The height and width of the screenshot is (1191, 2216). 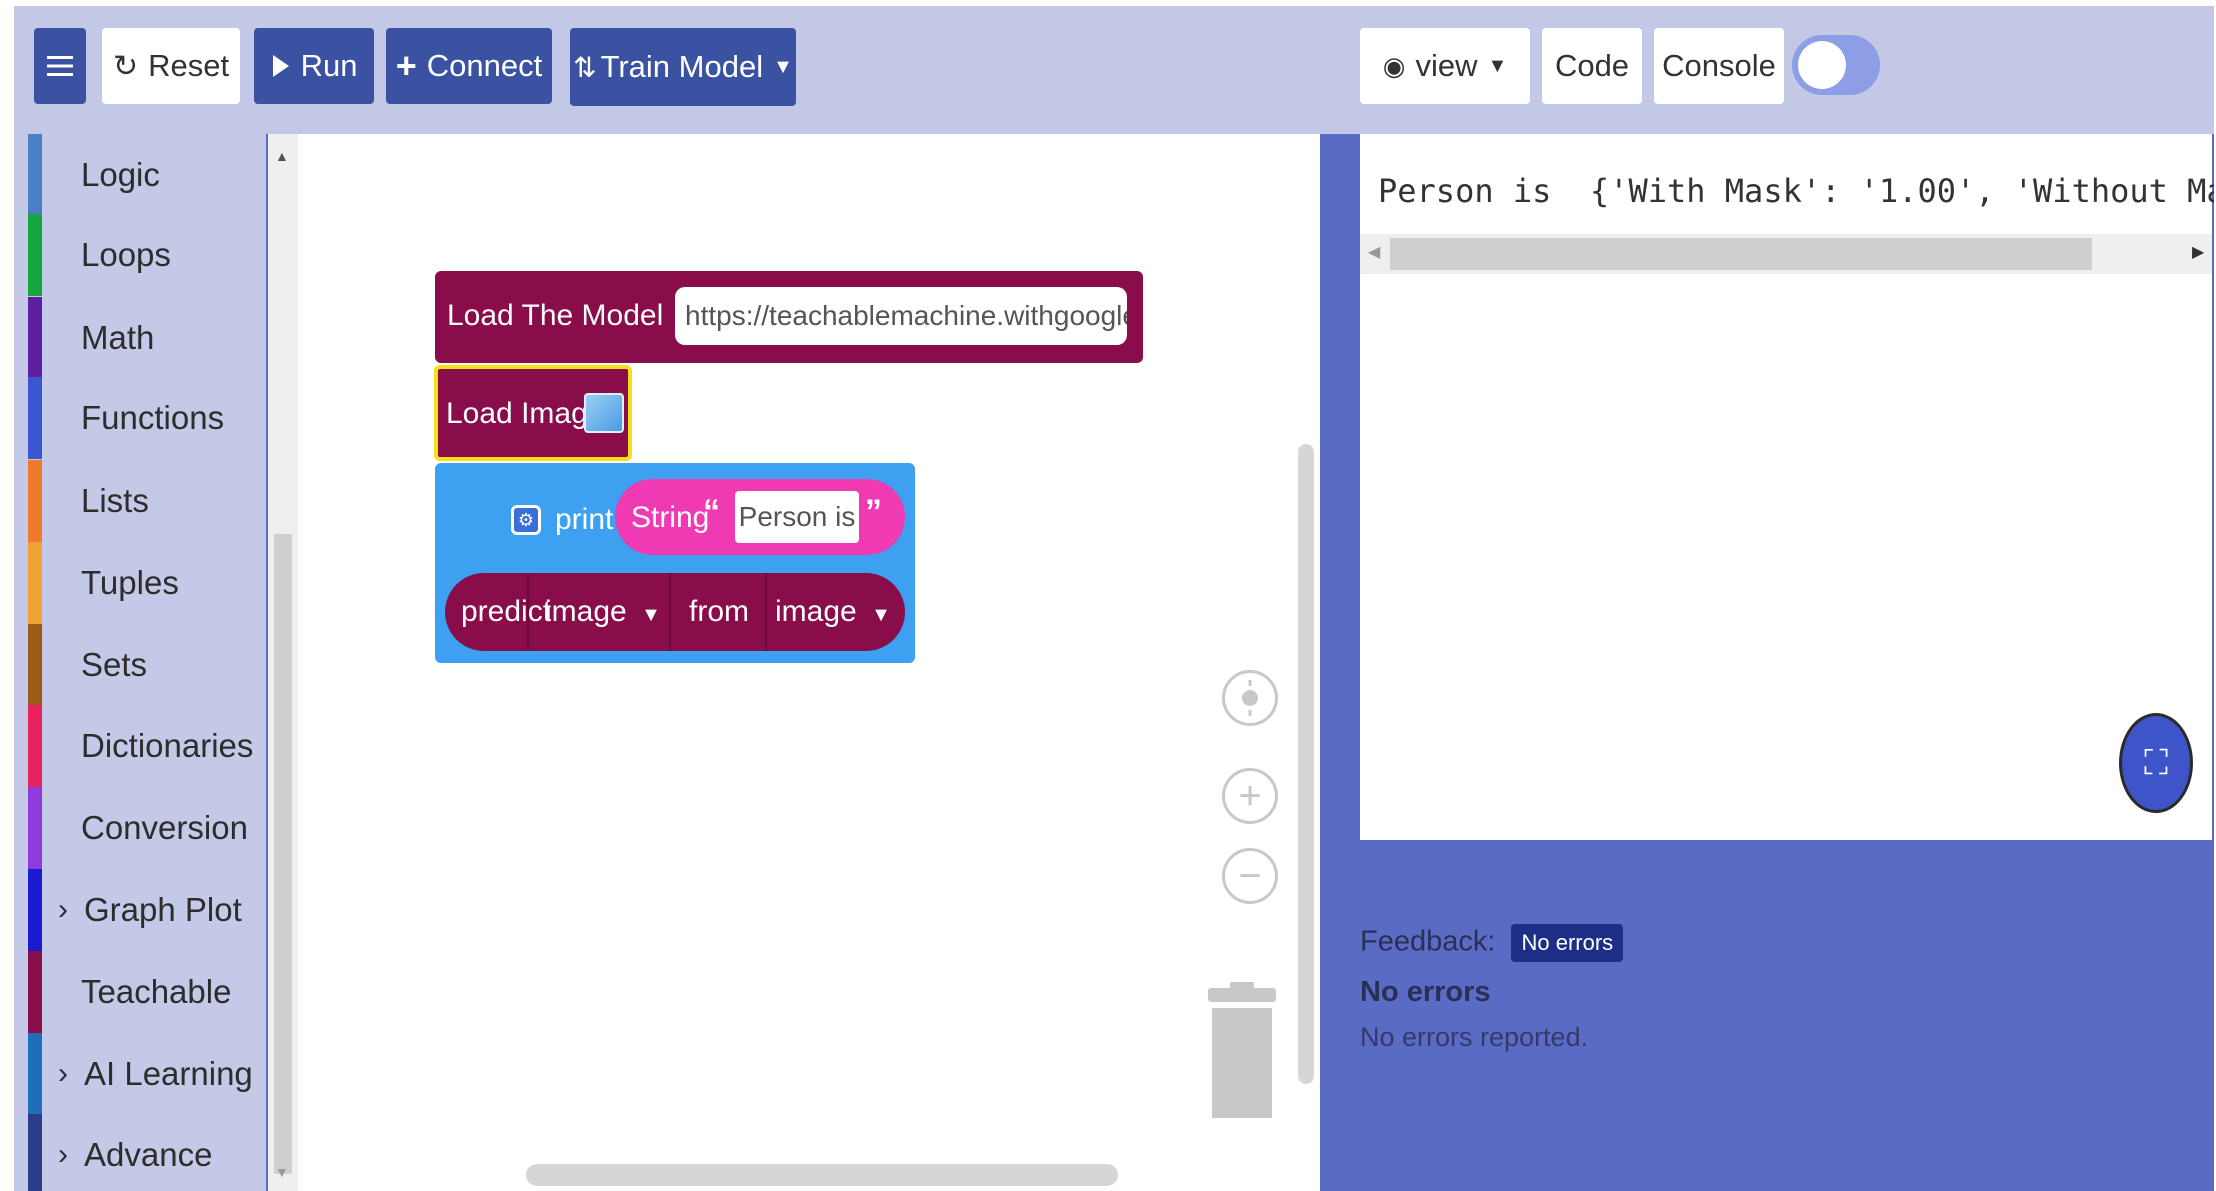 What do you see at coordinates (115, 500) in the screenshot?
I see `sidebar-item-label: Lists` at bounding box center [115, 500].